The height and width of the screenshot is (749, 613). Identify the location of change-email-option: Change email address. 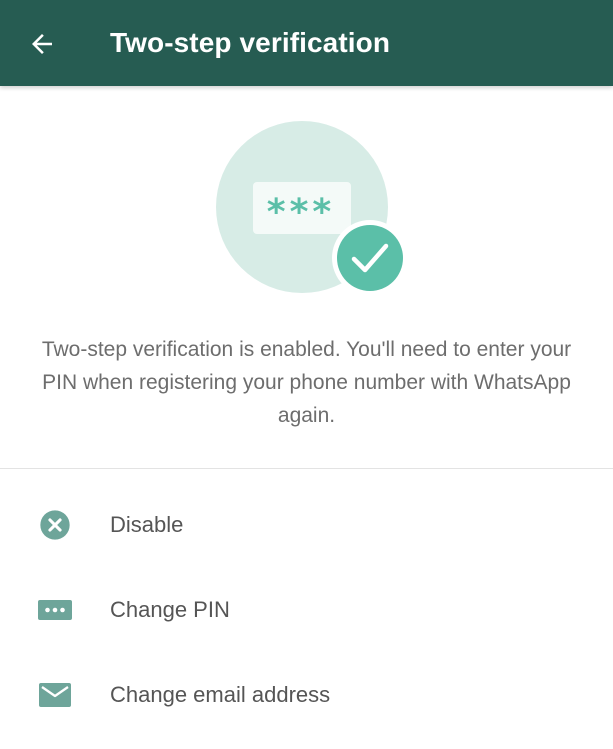
(306, 695).